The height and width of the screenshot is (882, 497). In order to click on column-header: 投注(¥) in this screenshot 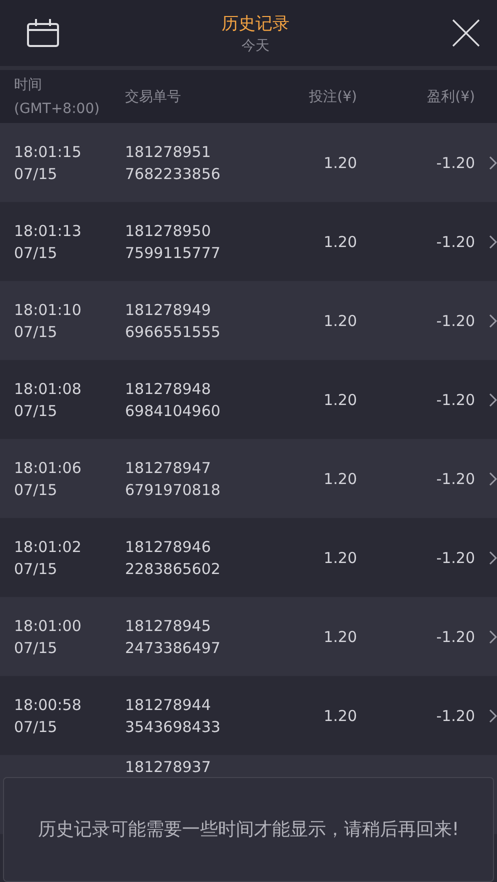, I will do `click(333, 97)`.